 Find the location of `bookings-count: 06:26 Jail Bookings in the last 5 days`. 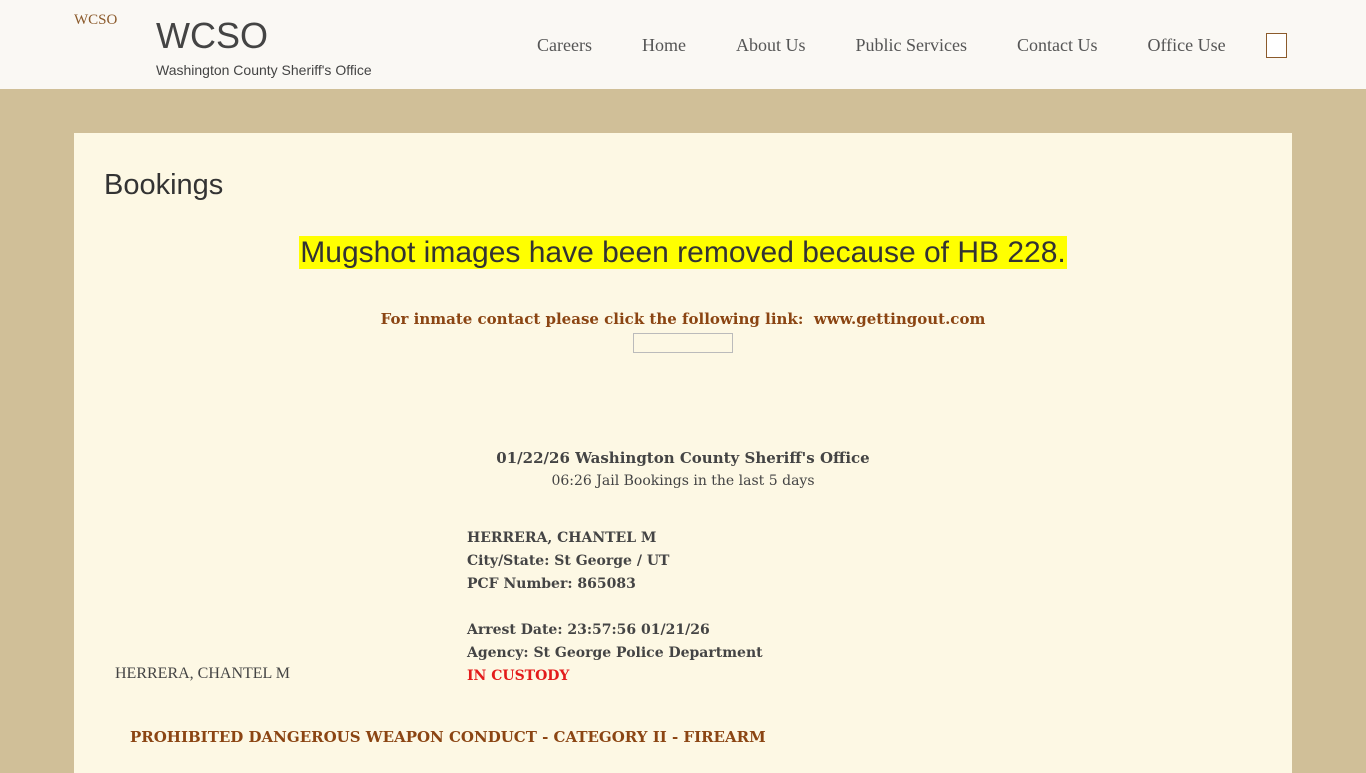

bookings-count: 06:26 Jail Bookings in the last 5 days is located at coordinates (683, 481).